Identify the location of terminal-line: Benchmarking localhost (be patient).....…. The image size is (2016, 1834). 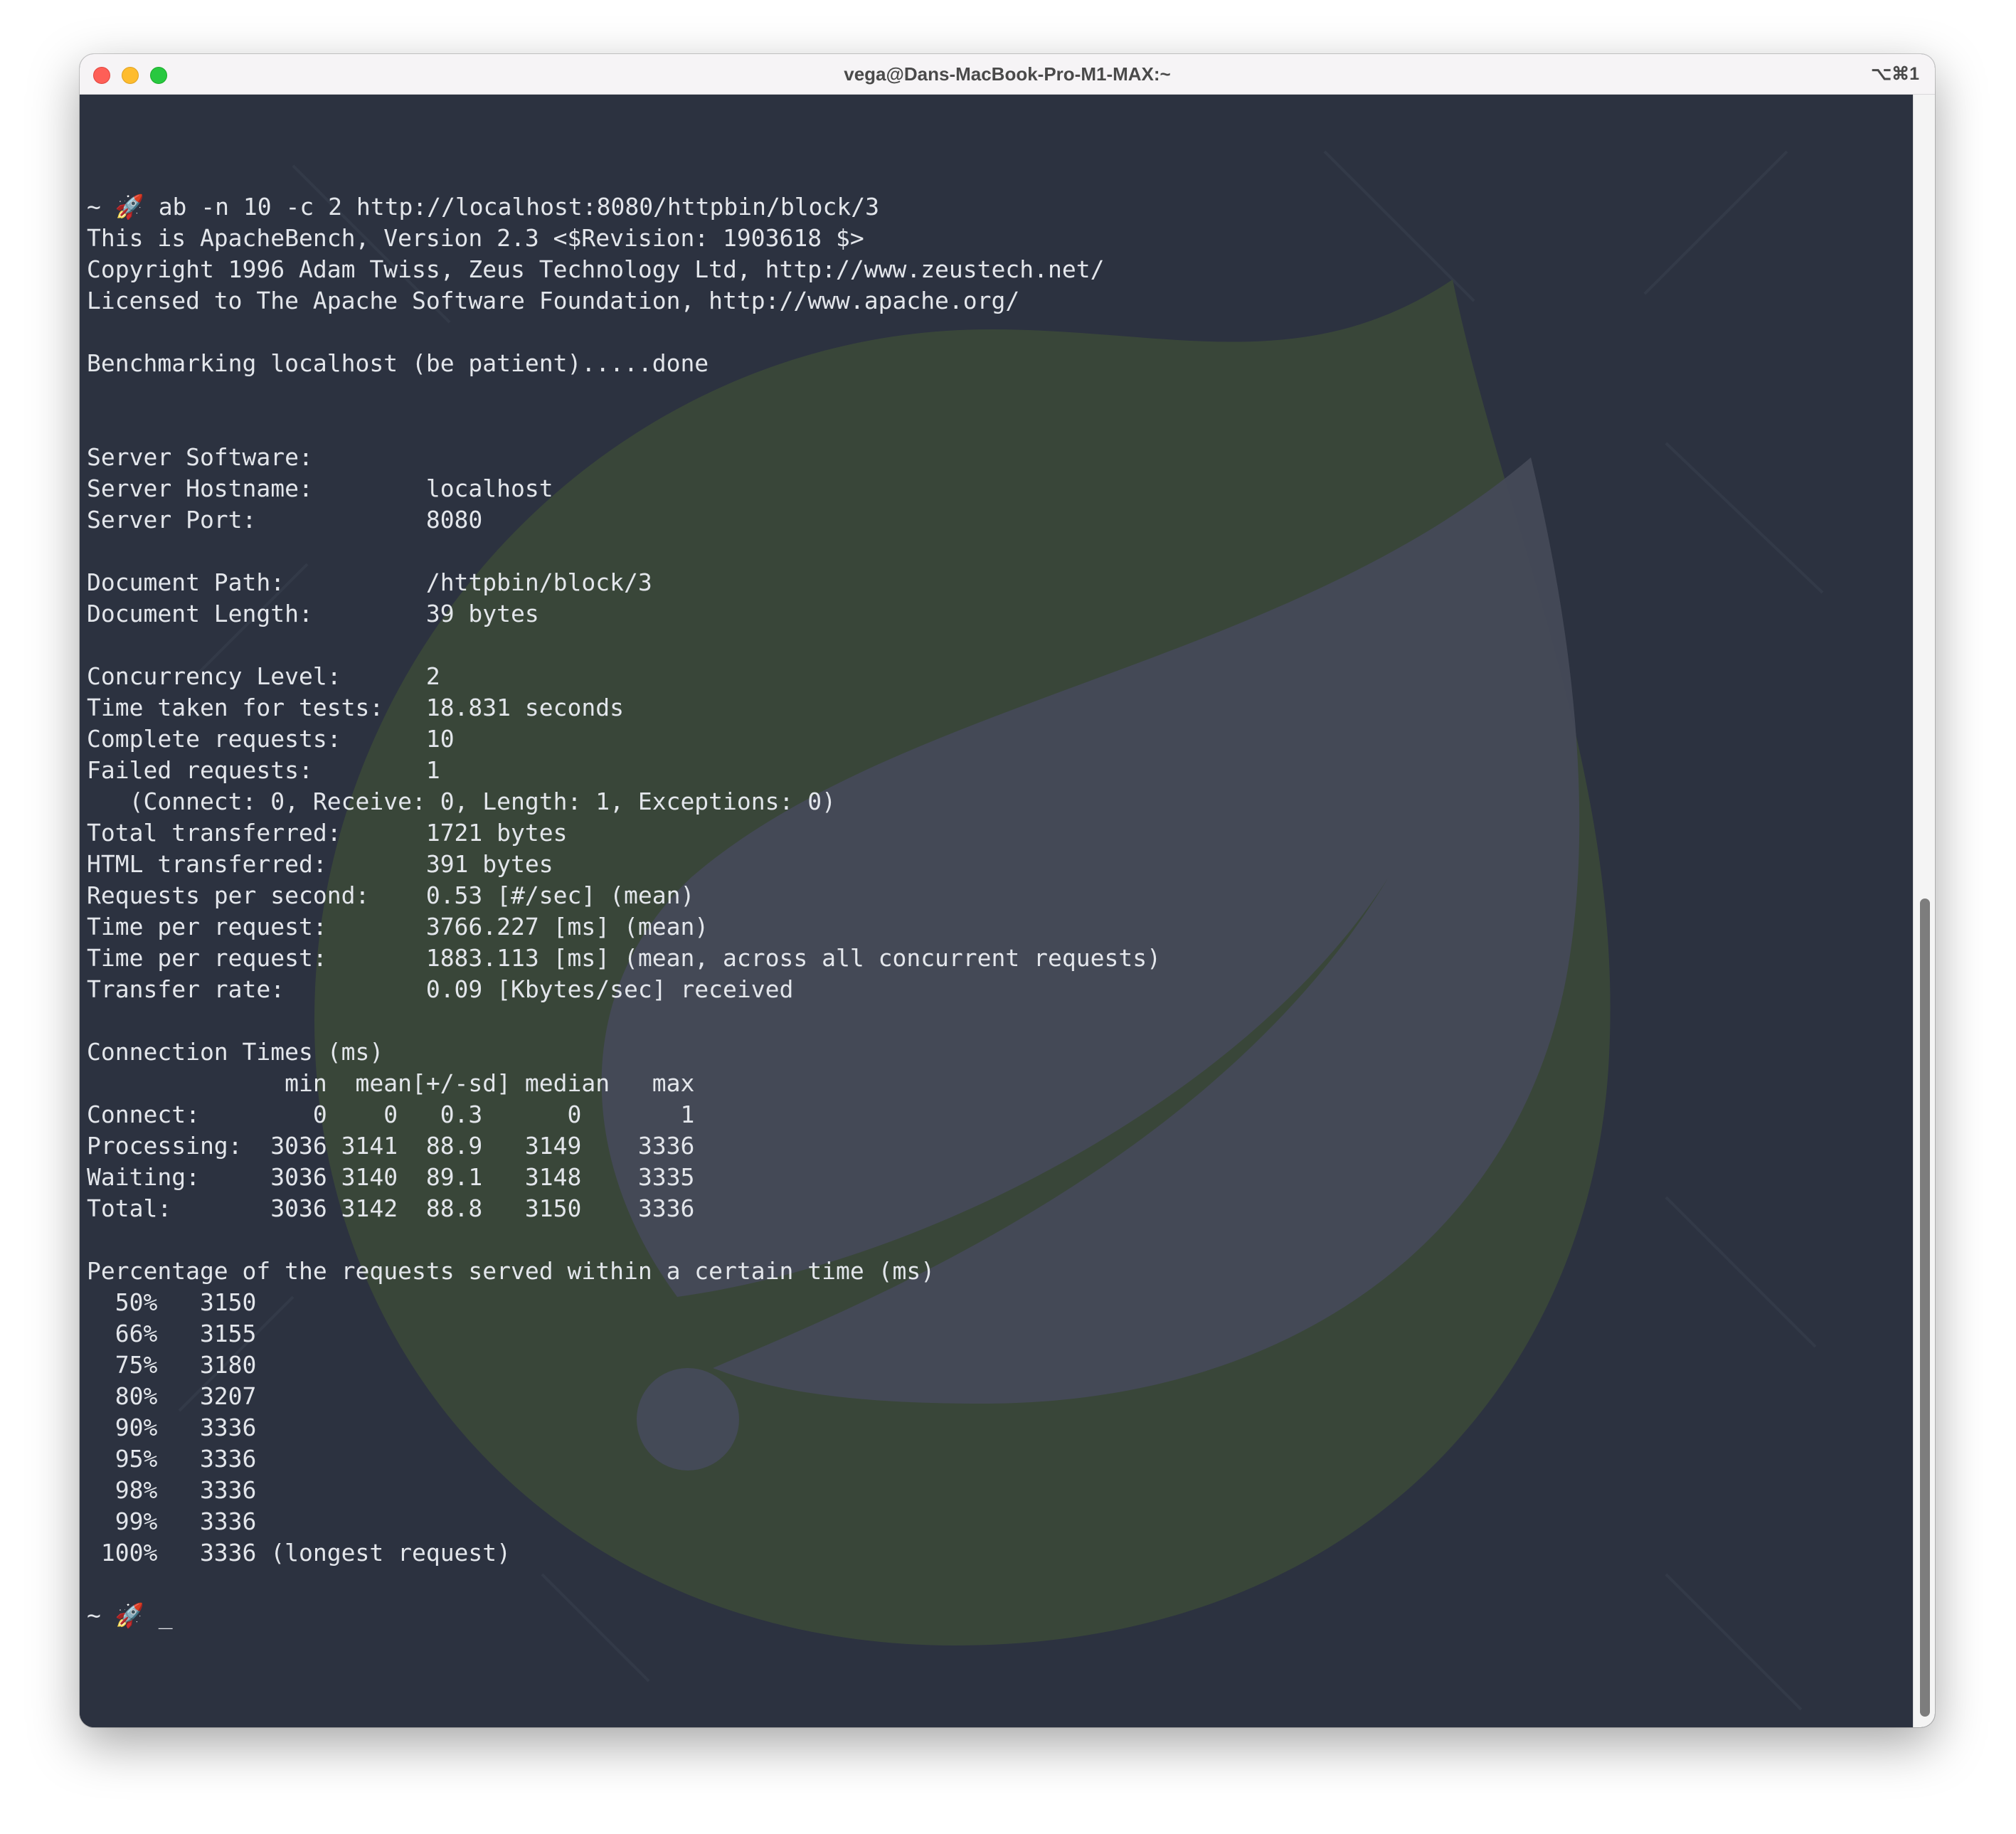
(398, 363).